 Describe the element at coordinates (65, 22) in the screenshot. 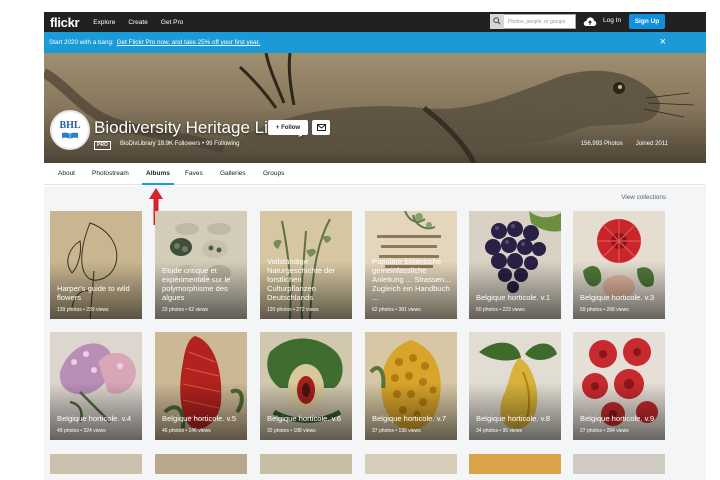

I see `flickr-logo: flickr` at that location.